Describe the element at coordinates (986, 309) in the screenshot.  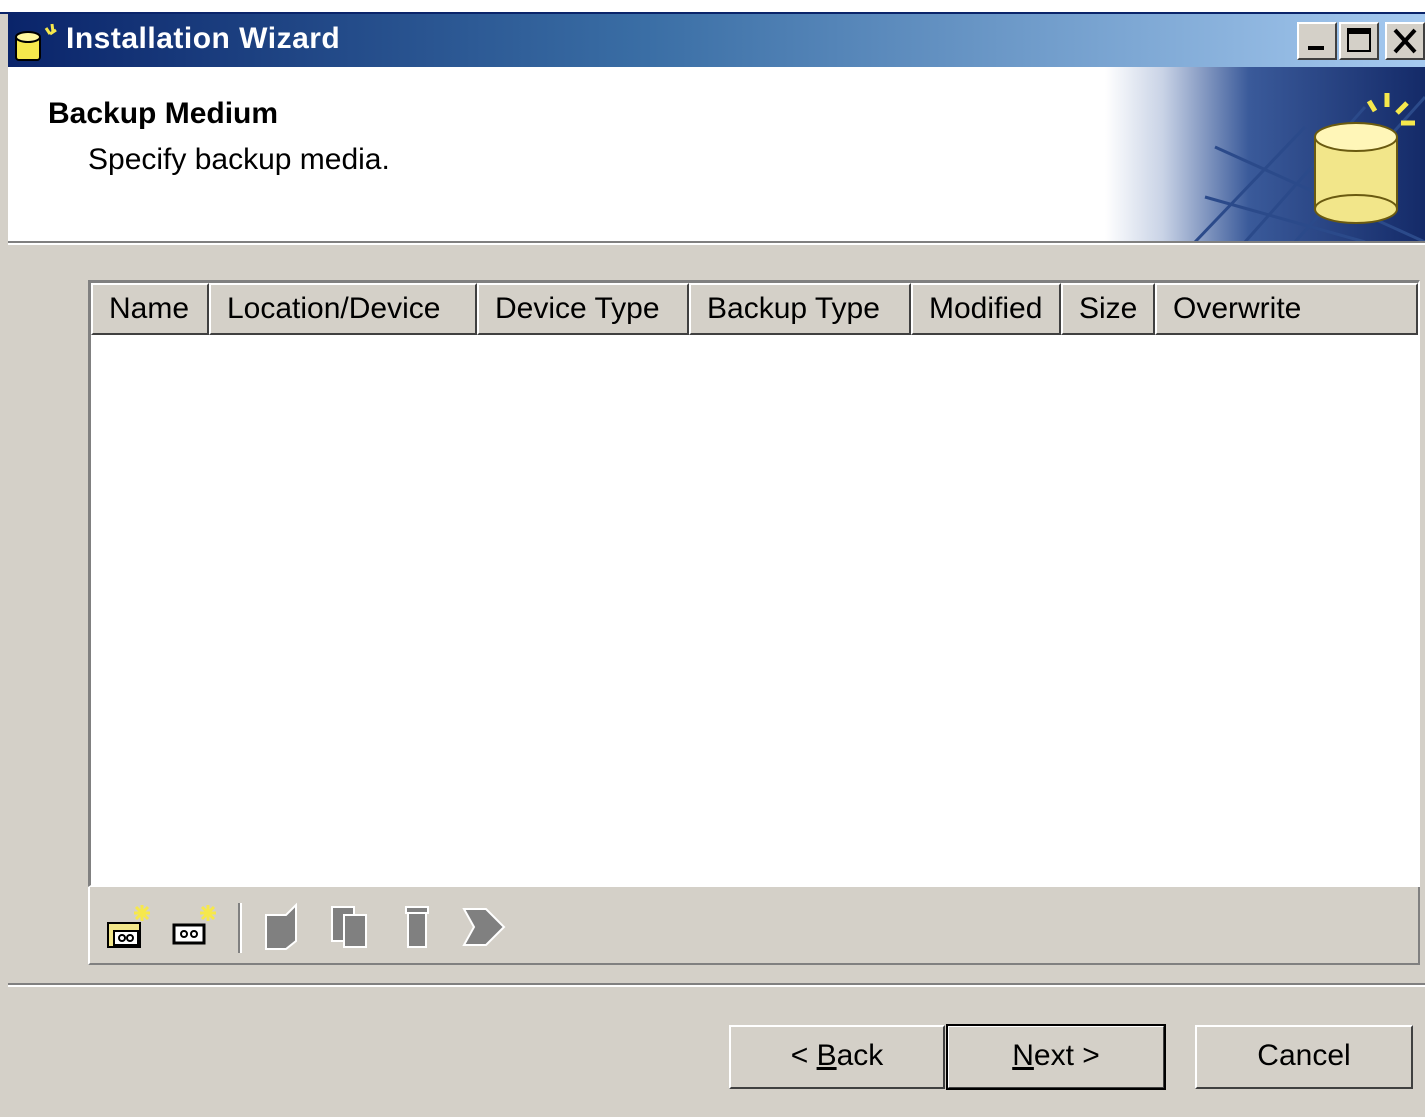
I see `column-header-modified: Modified` at that location.